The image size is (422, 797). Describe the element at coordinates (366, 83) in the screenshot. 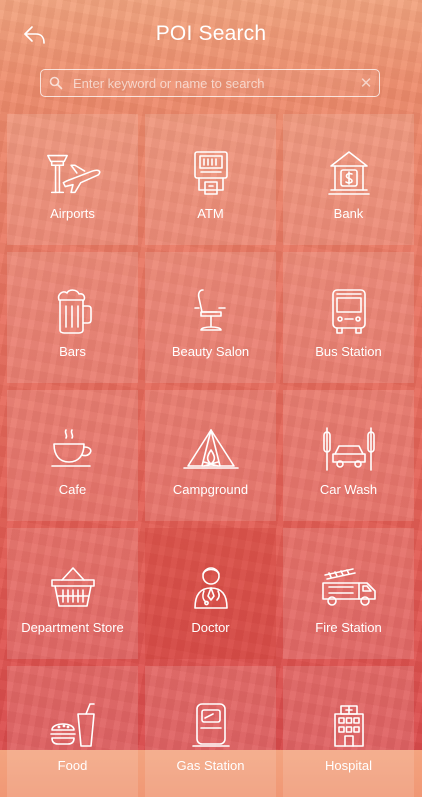

I see `clear-search-button: ✕` at that location.